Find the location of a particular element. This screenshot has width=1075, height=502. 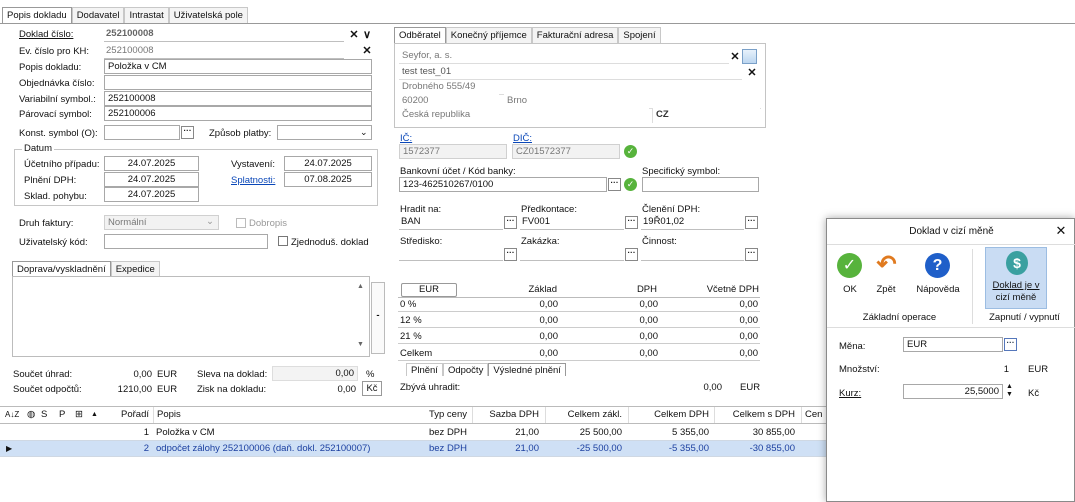

predkontace-input: FV001 is located at coordinates (572, 222).